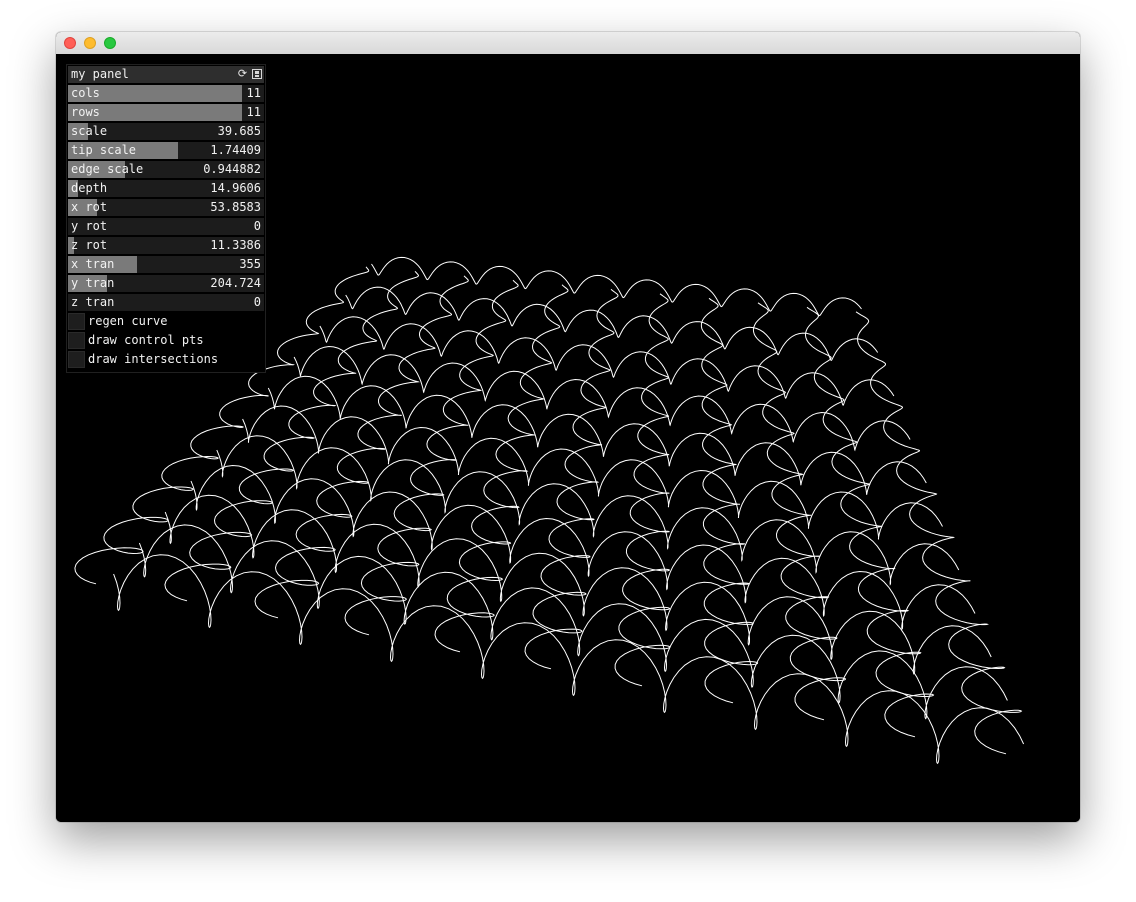  Describe the element at coordinates (235, 283) in the screenshot. I see `slider-value: 204.724` at that location.